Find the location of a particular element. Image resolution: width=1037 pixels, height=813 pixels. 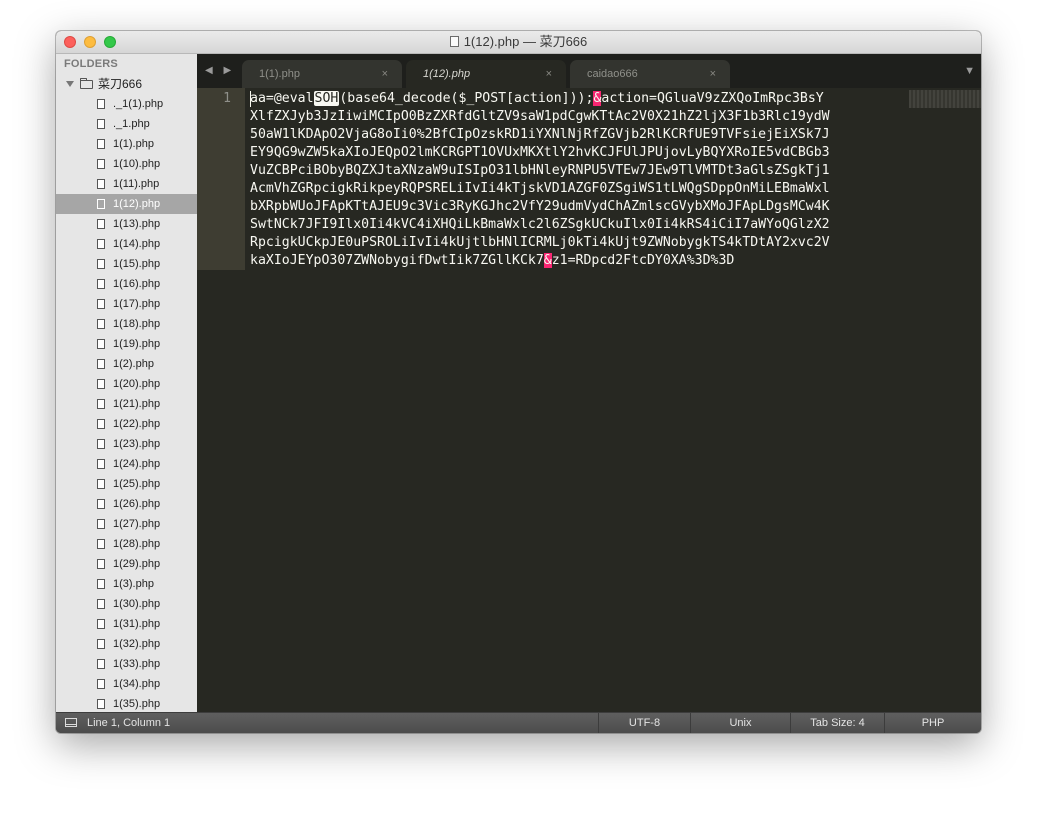

folder-open-icon is located at coordinates (86, 83).